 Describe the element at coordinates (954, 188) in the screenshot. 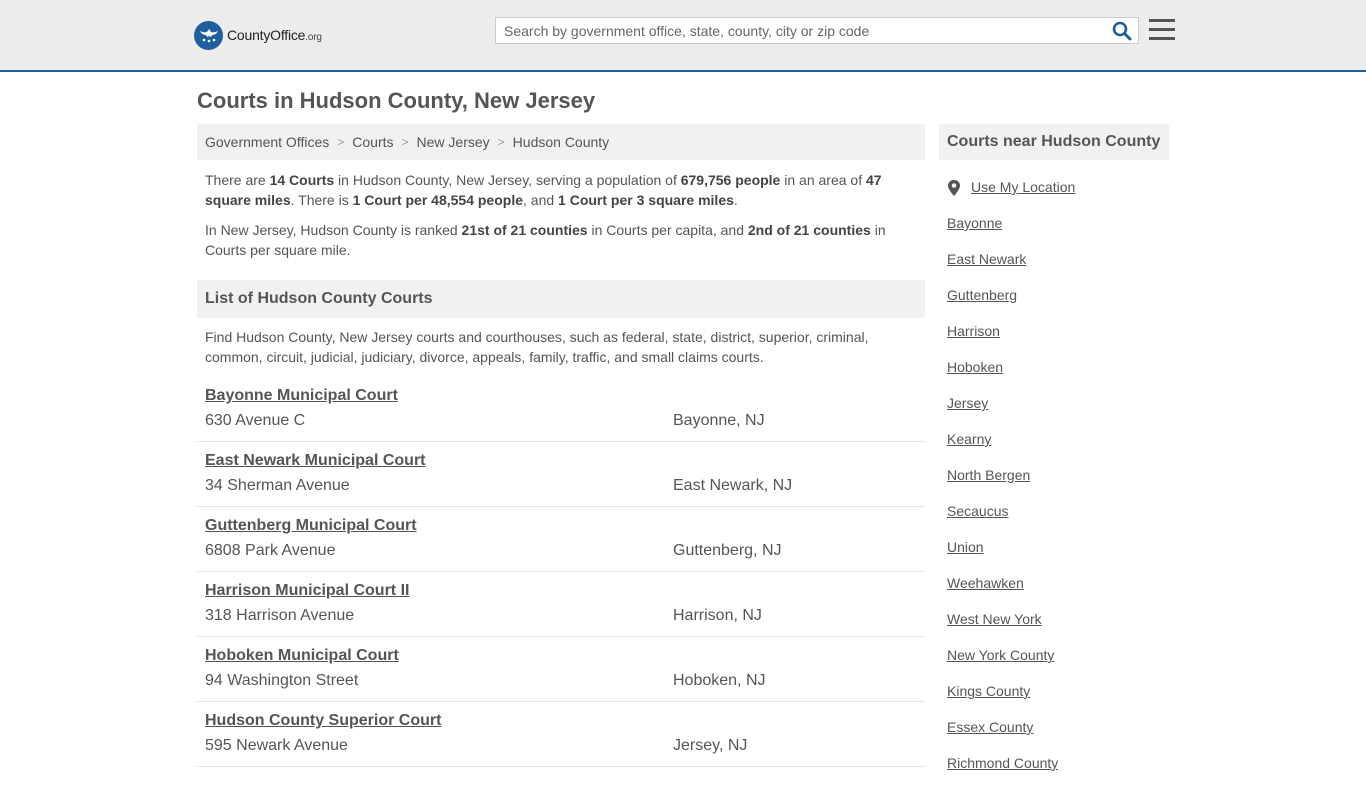

I see `map-pin-icon` at that location.